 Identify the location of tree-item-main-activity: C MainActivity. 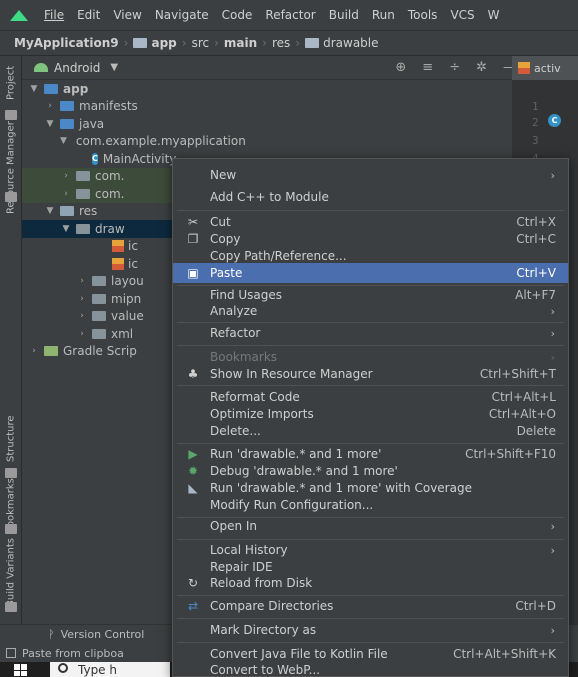
(99, 159).